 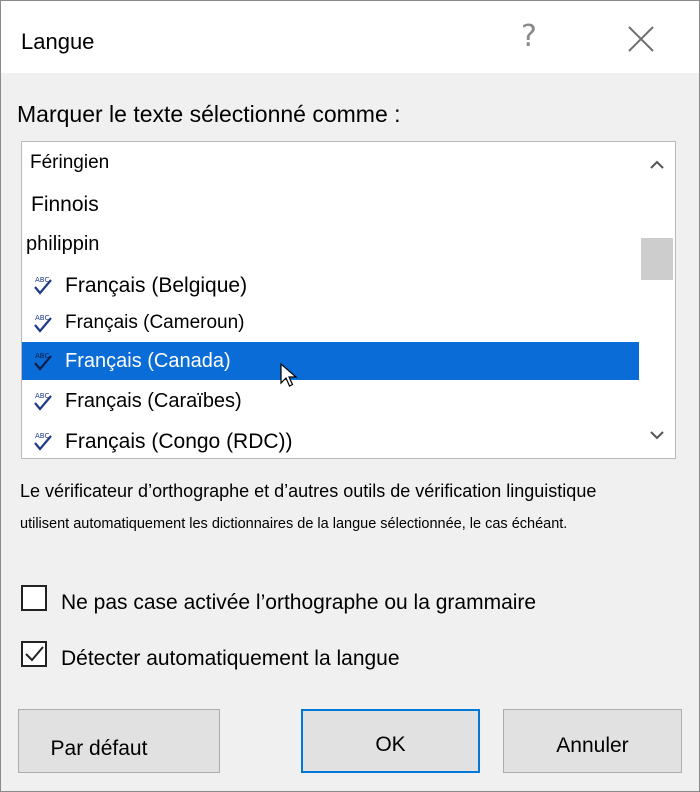 I want to click on help-button: ?, so click(x=529, y=36).